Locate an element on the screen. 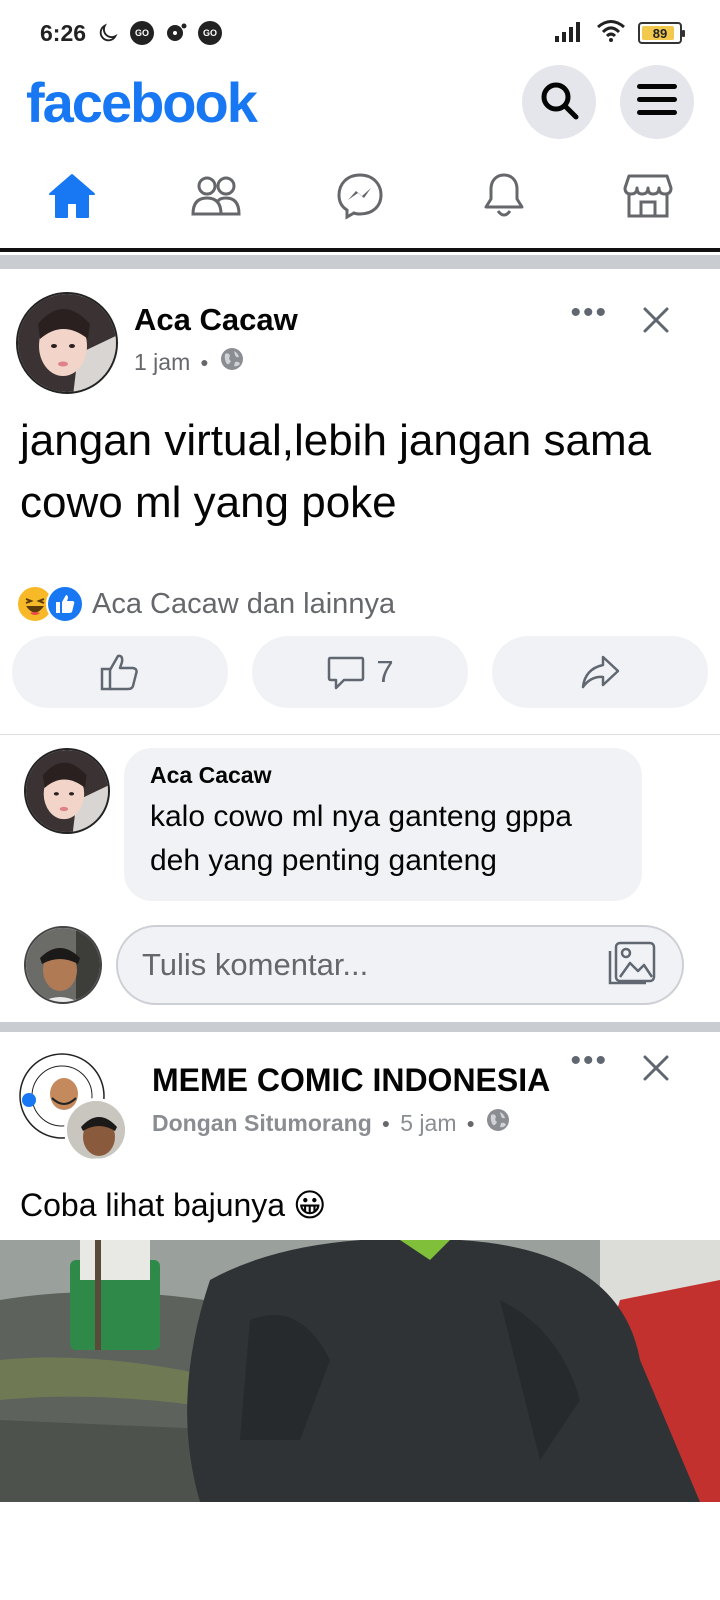  page-avatar-group is located at coordinates (74, 1108).